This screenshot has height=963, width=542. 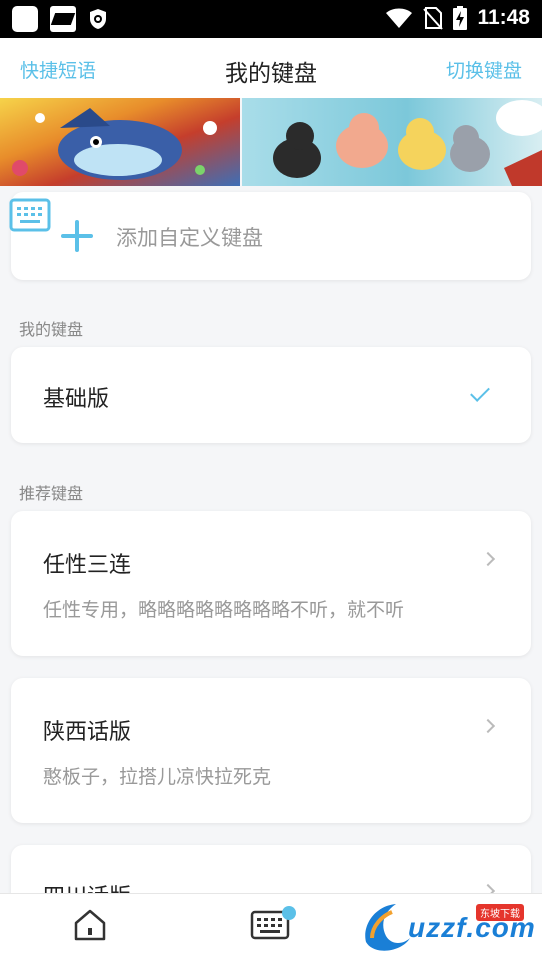 What do you see at coordinates (271, 583) in the screenshot?
I see `recommended-item-1: 任性三连 任性专用，略略略略略略略略不听，就不听` at bounding box center [271, 583].